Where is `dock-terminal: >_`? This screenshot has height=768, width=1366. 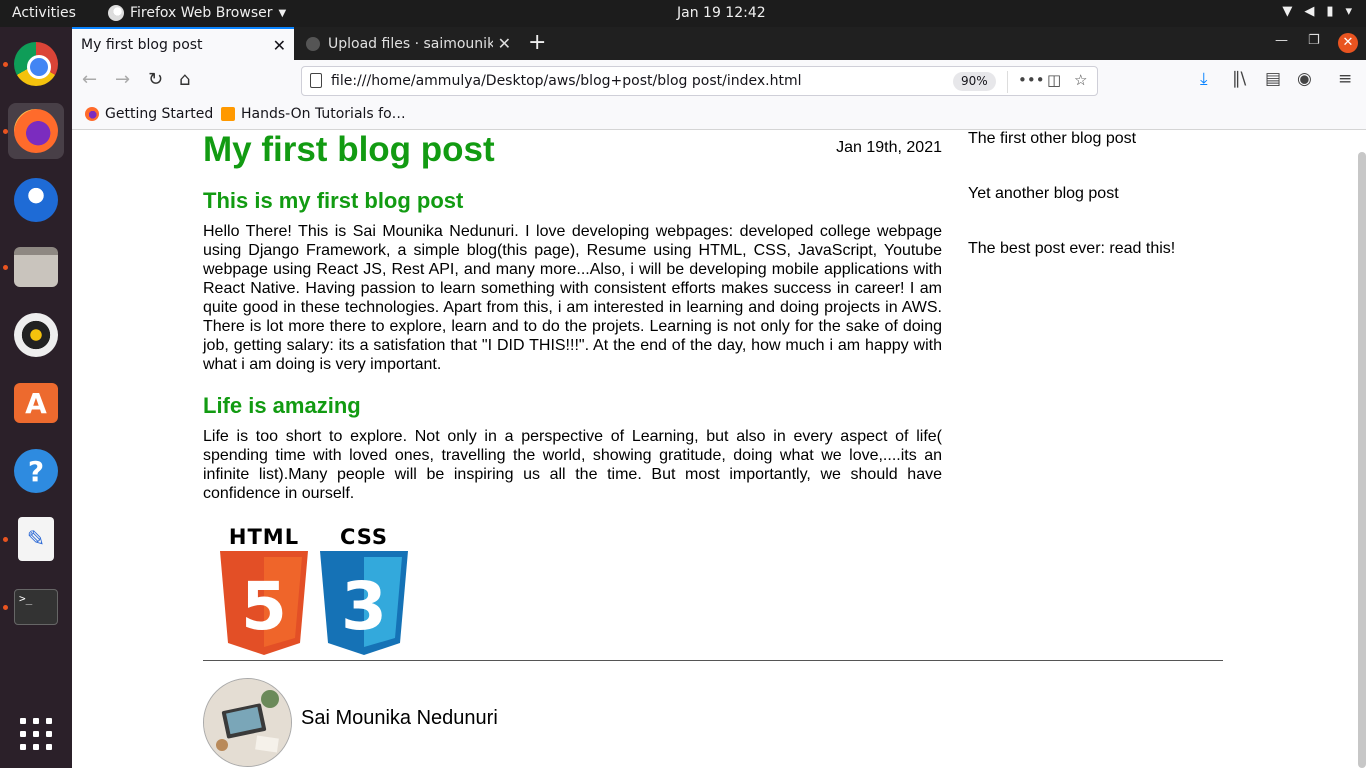
dock-terminal: >_ is located at coordinates (36, 607).